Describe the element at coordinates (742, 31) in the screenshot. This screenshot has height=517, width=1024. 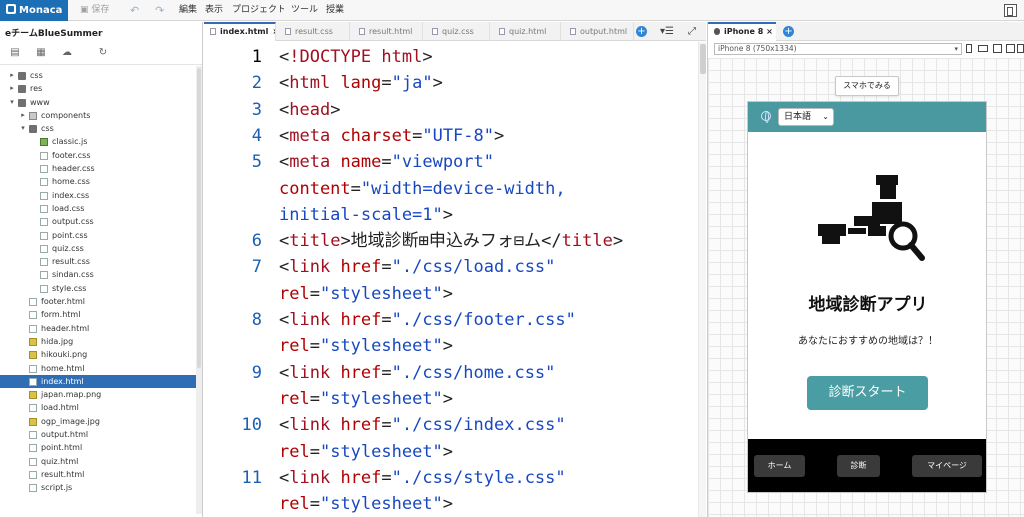
I see `tab-iphone8: iPhone 8 ×` at that location.